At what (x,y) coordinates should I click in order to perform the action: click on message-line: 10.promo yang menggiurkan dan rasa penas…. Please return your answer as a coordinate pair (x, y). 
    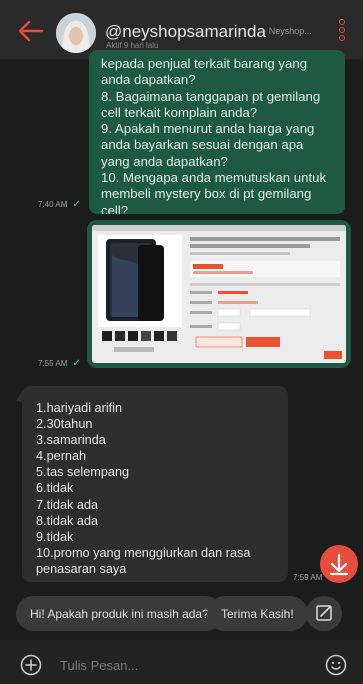
    Looking at the image, I should click on (143, 560).